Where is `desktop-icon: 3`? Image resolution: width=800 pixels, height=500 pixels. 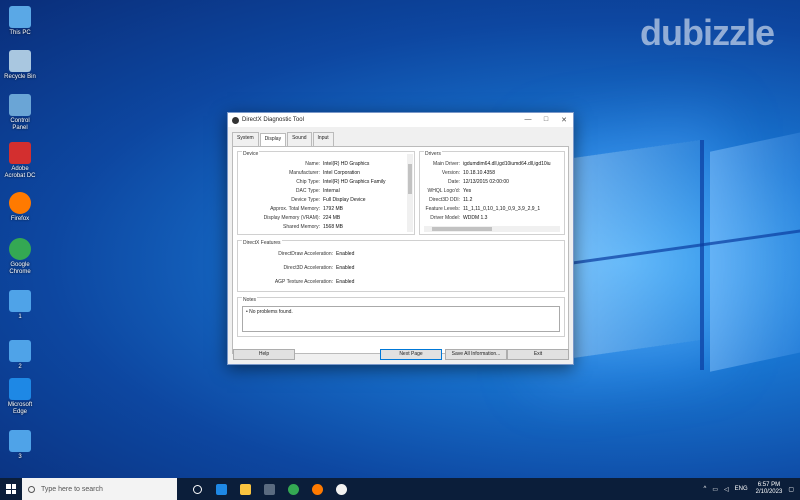
desktop-icon: 3 is located at coordinates (20, 445).